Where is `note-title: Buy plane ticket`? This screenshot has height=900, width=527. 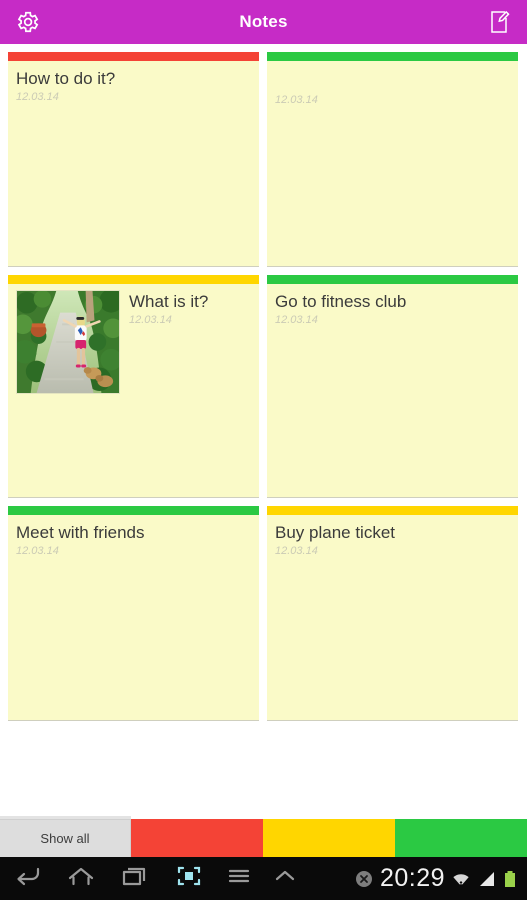
note-title: Buy plane ticket is located at coordinates (335, 532).